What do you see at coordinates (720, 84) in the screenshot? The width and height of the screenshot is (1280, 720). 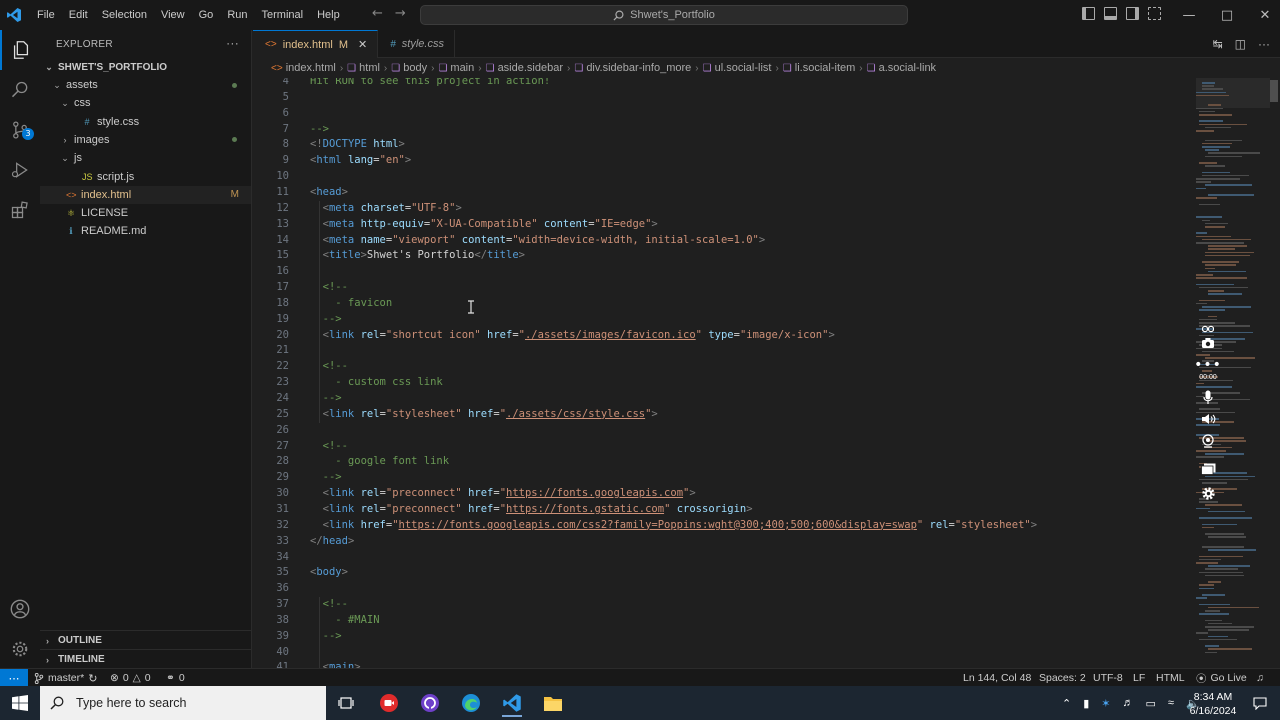 I see `code-line: 4 Hit RUN to see this project in action!` at bounding box center [720, 84].